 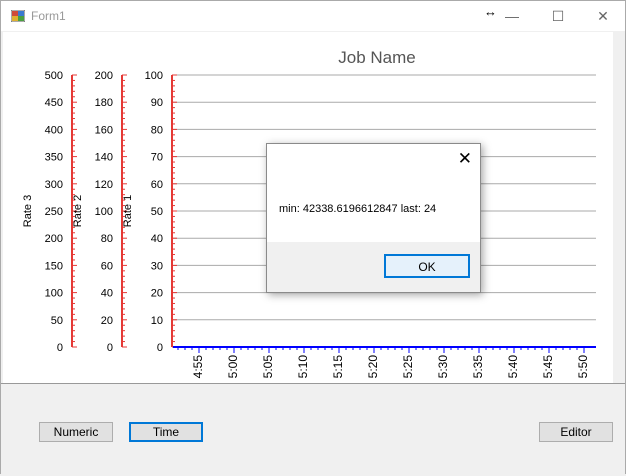 What do you see at coordinates (619, 207) in the screenshot?
I see `vertical-scrollbar` at bounding box center [619, 207].